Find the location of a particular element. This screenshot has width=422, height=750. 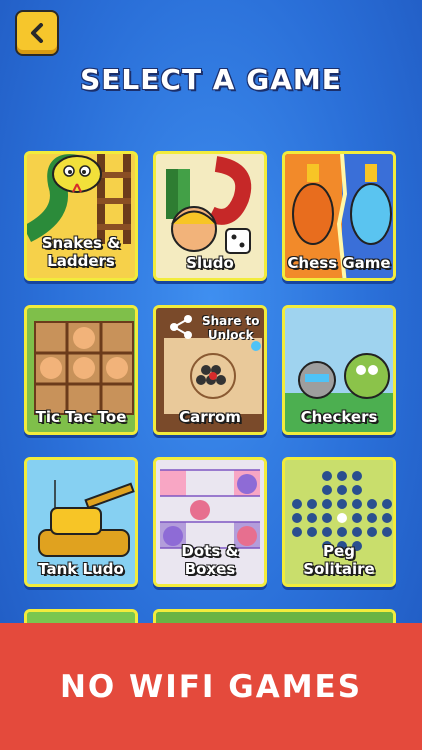

game-label: Peg Solitaire is located at coordinates (339, 560).